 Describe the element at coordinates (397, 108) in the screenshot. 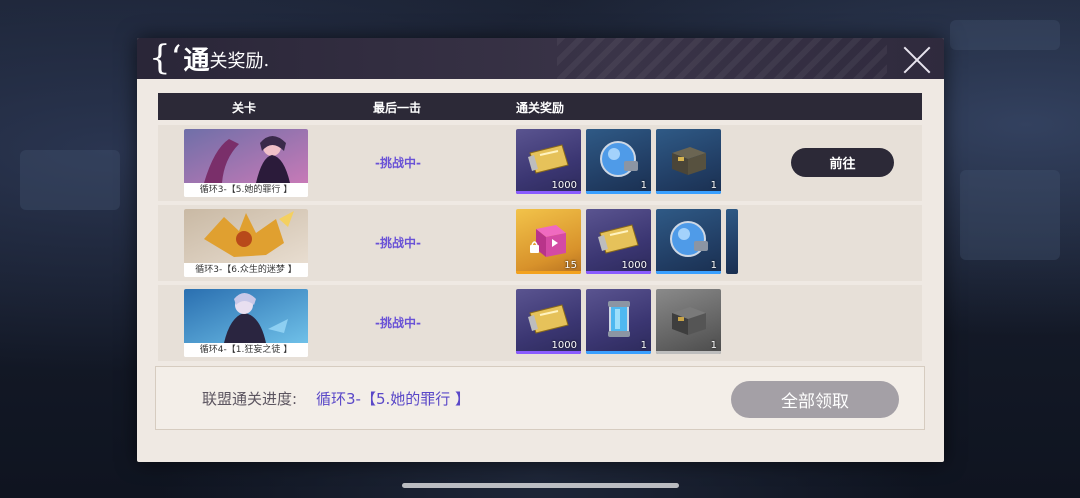

I see `column-header-last-hit: 最后一击` at that location.